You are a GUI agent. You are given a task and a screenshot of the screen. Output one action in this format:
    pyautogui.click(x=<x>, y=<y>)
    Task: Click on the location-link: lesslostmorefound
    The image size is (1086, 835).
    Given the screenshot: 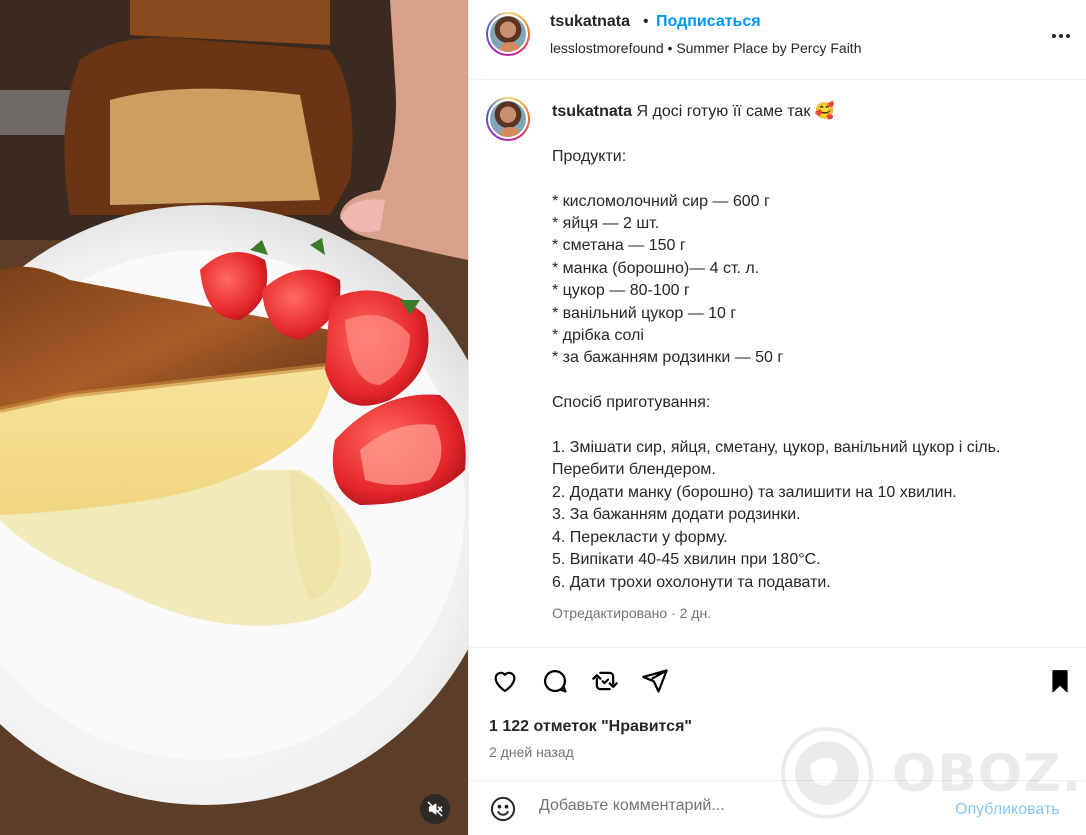 What is the action you would take?
    pyautogui.click(x=607, y=48)
    